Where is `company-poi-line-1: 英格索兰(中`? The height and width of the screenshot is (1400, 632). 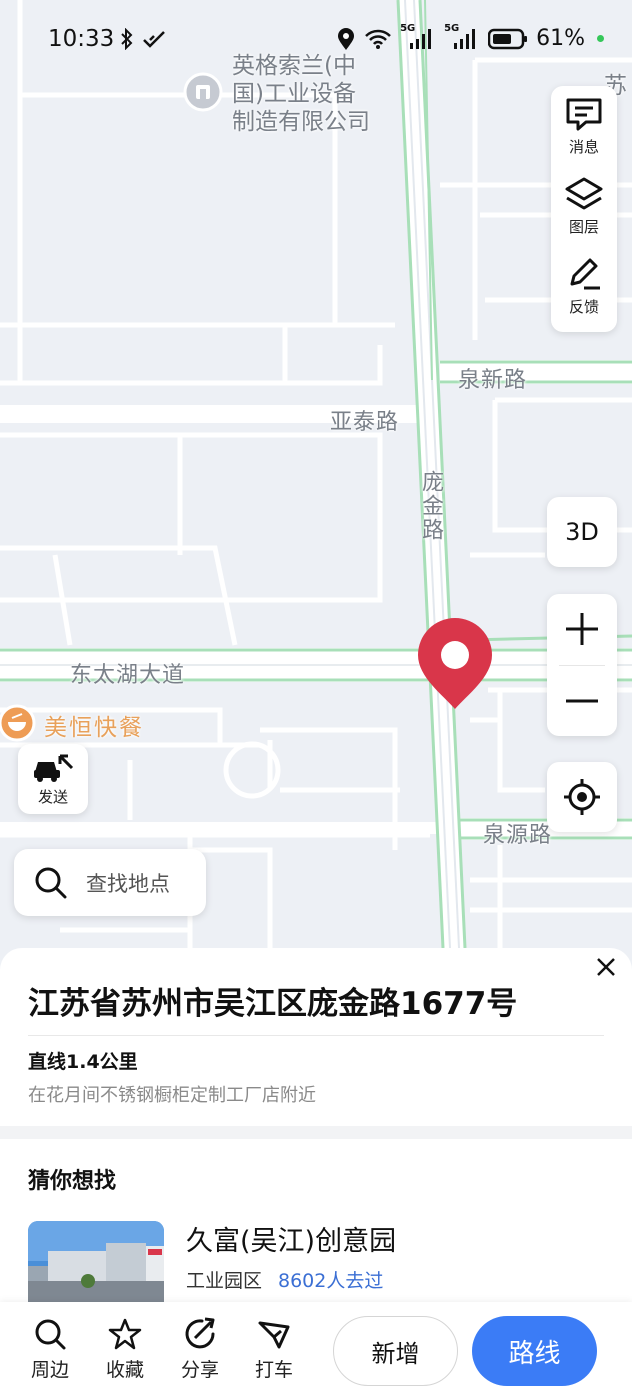 company-poi-line-1: 英格索兰(中 is located at coordinates (294, 66).